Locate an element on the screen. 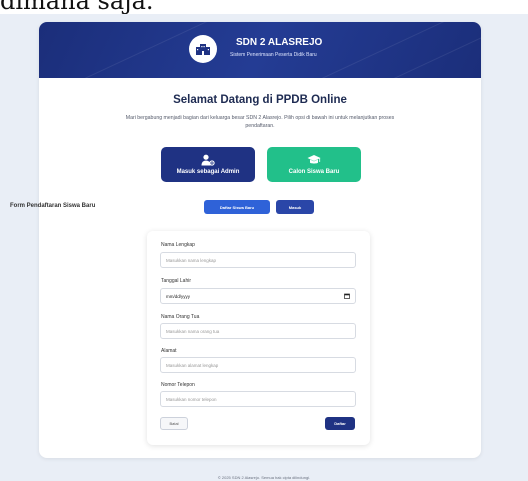 The height and width of the screenshot is (481, 528). login-button: Masuk is located at coordinates (295, 207).